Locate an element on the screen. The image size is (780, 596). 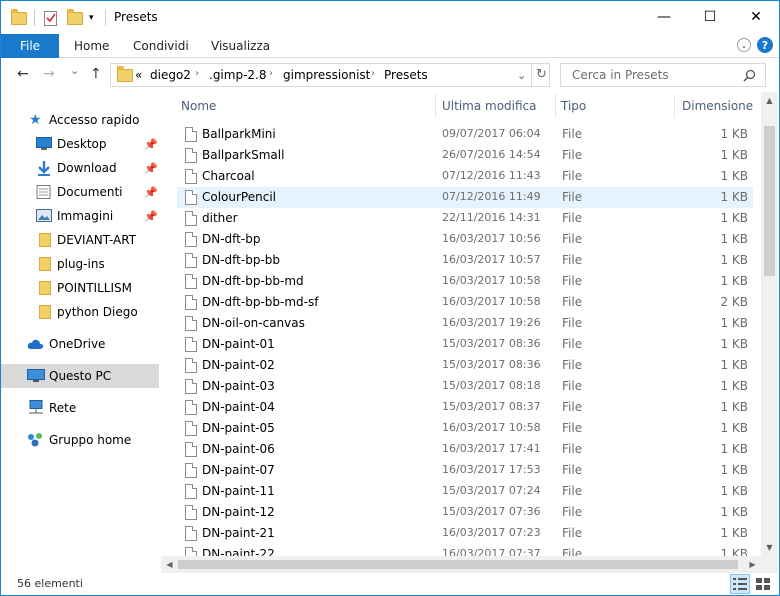
address-folder-icon is located at coordinates (125, 74).